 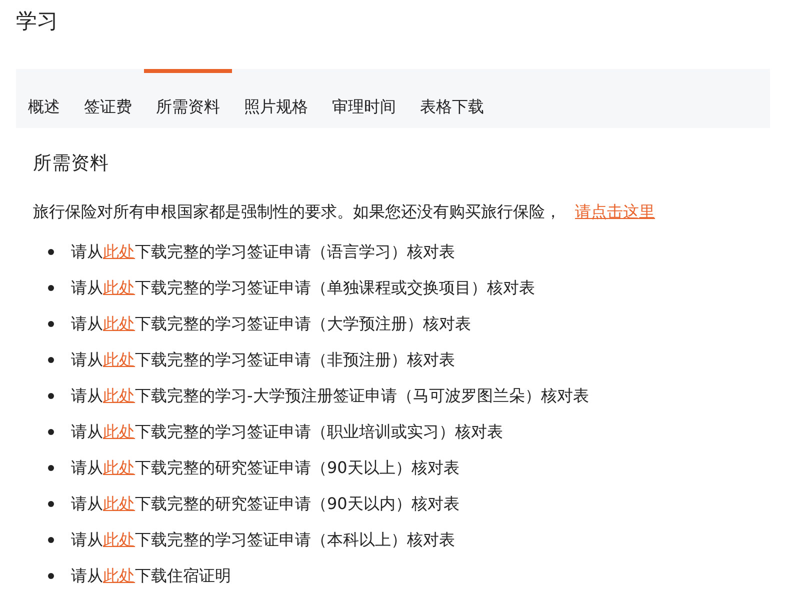 What do you see at coordinates (37, 21) in the screenshot?
I see `page-title: 学习` at bounding box center [37, 21].